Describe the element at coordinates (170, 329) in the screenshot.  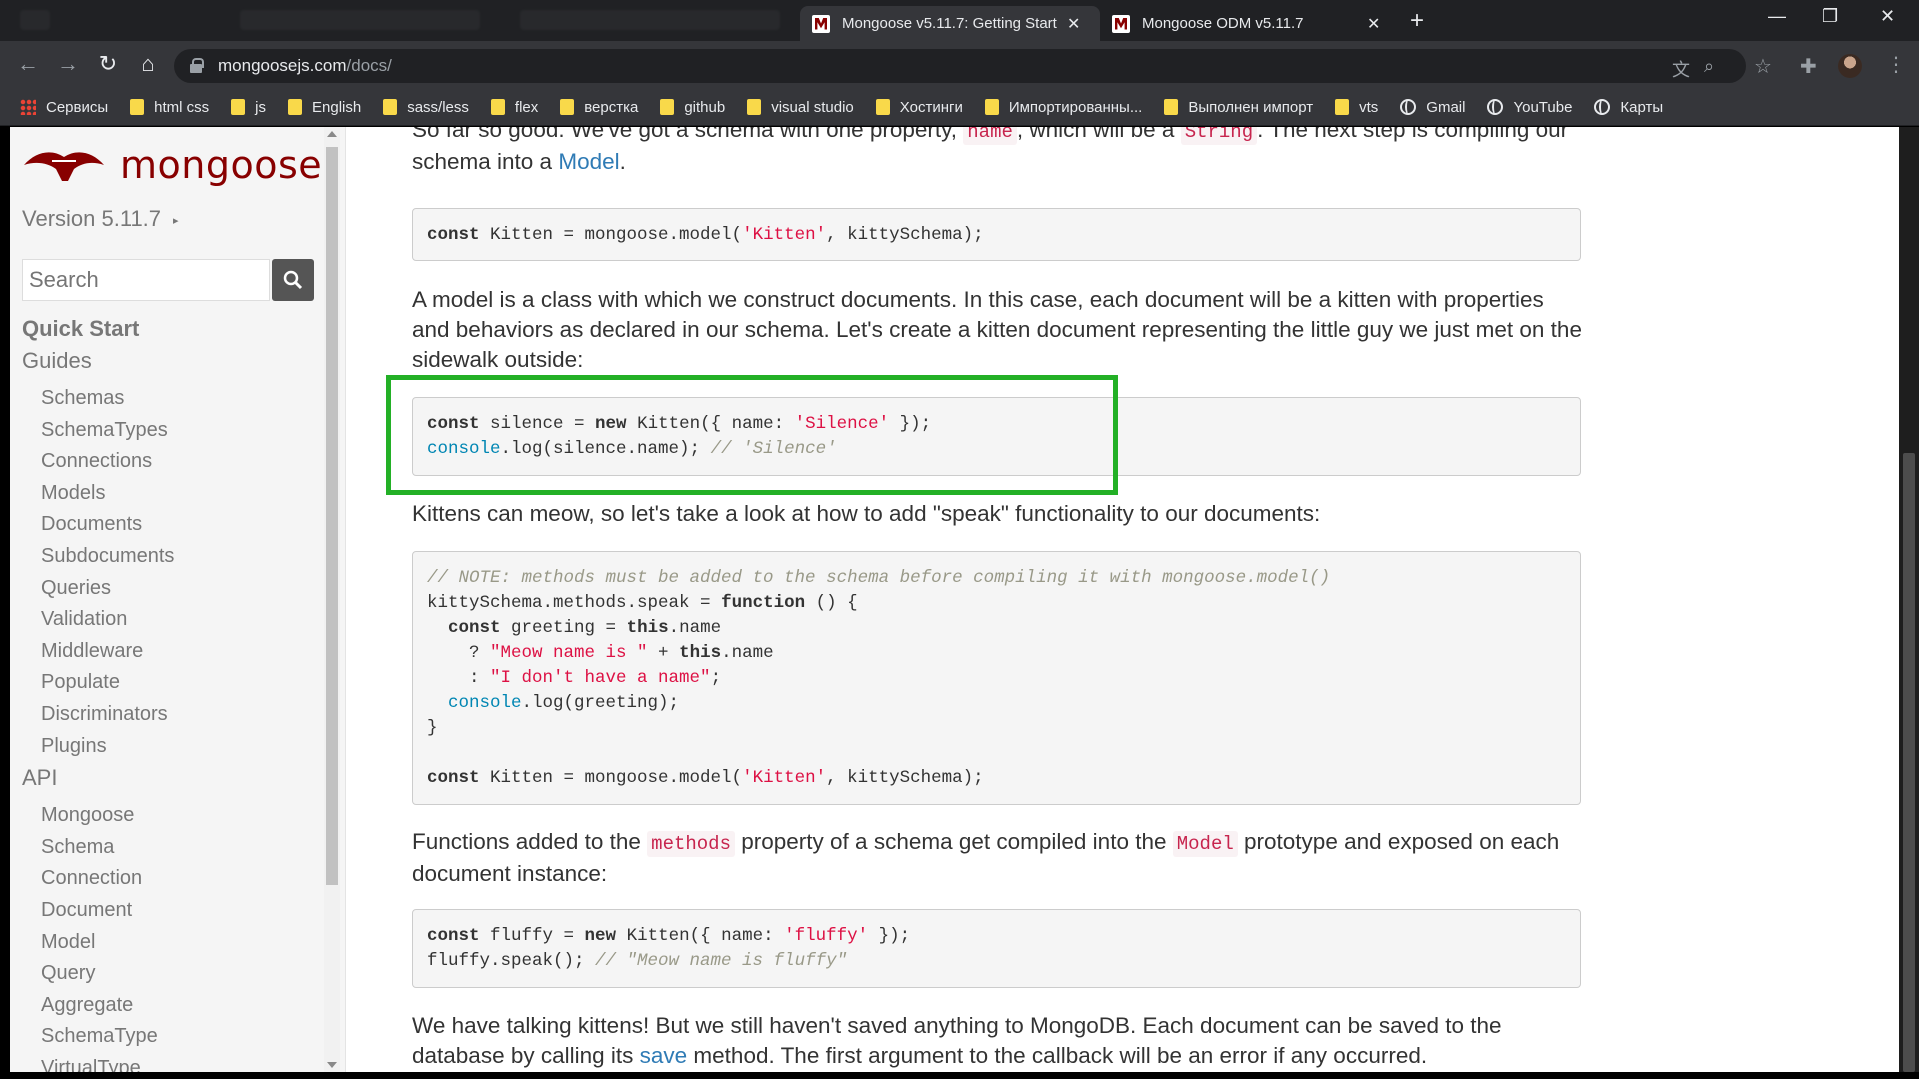
I see `nav-quick-start: Quick Start` at that location.